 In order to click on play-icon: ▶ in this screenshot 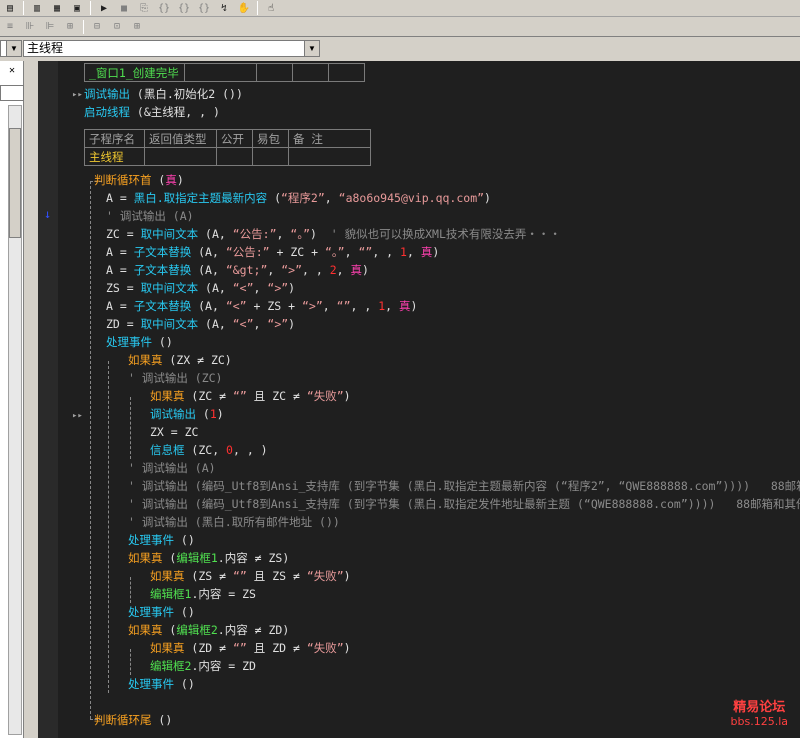, I will do `click(104, 8)`.